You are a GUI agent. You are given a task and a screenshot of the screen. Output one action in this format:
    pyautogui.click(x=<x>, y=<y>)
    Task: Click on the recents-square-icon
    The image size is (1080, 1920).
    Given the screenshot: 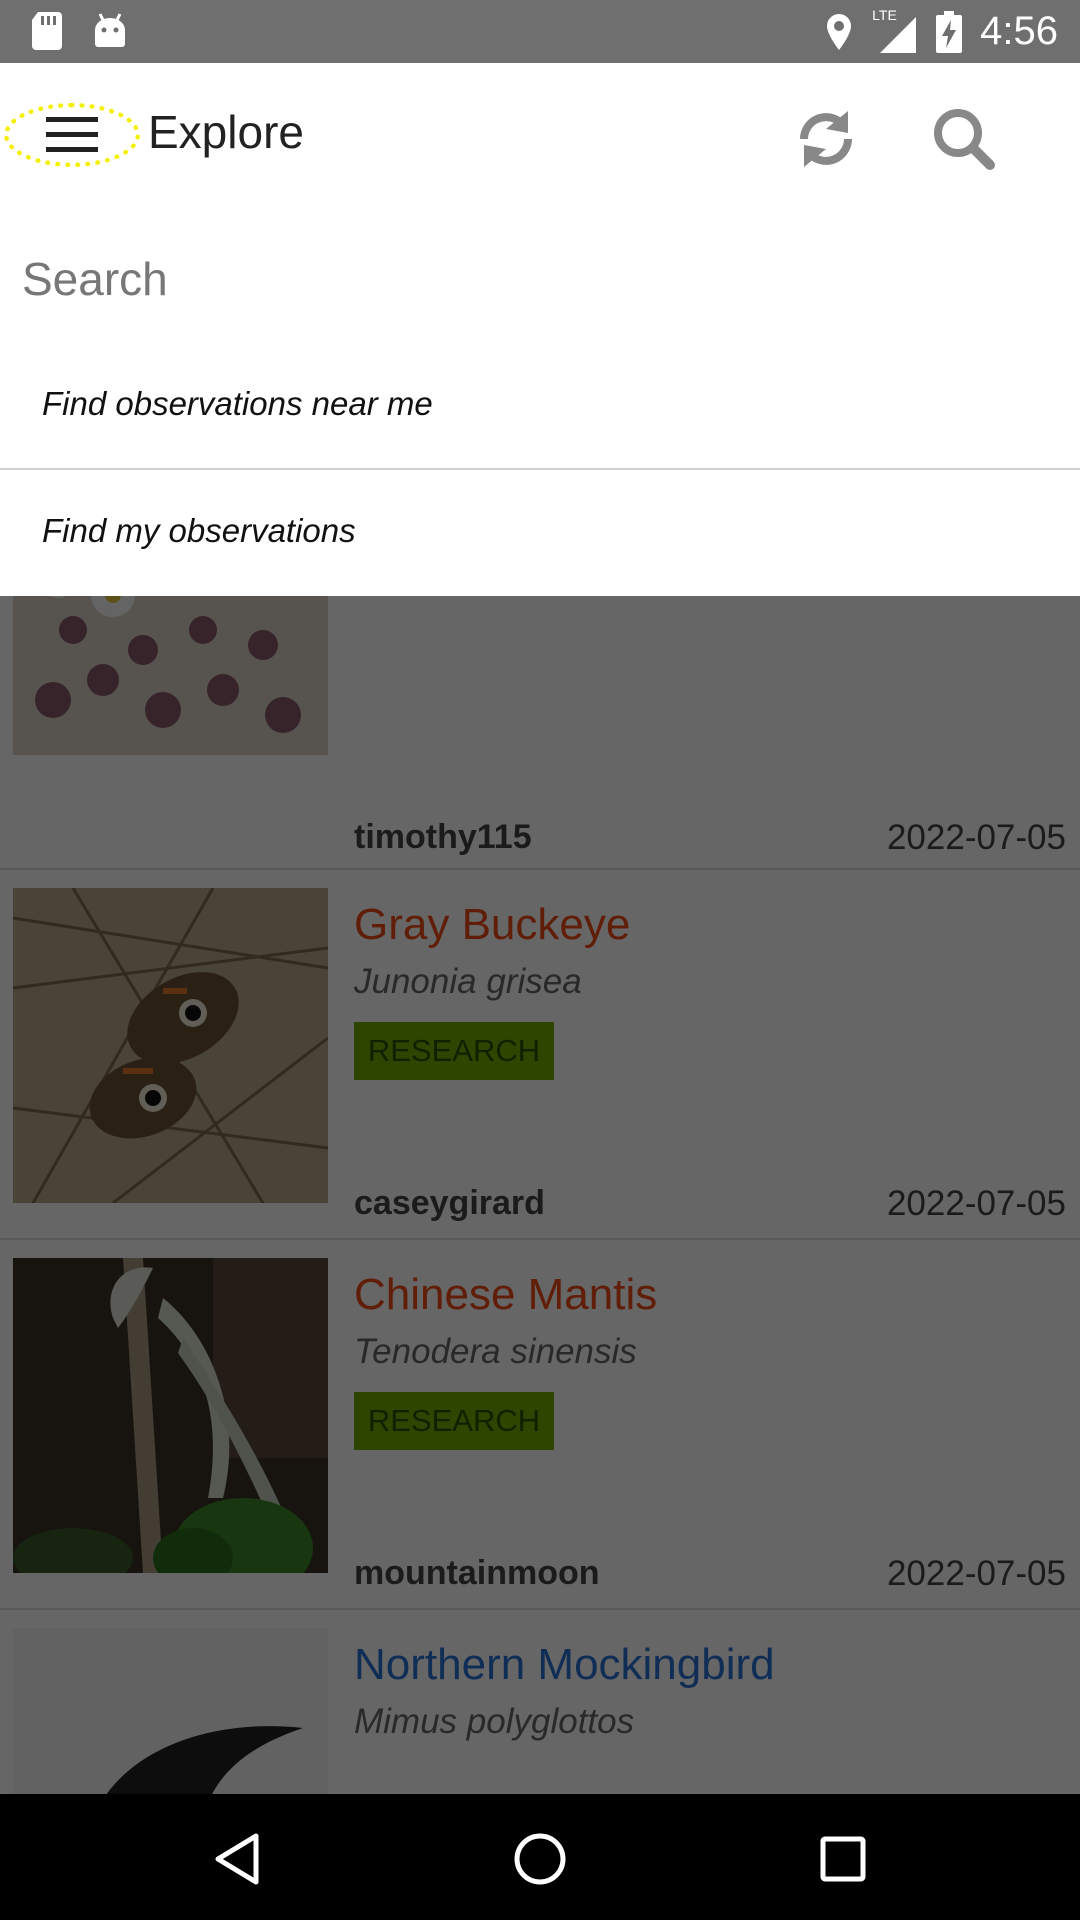 What is the action you would take?
    pyautogui.click(x=843, y=1859)
    